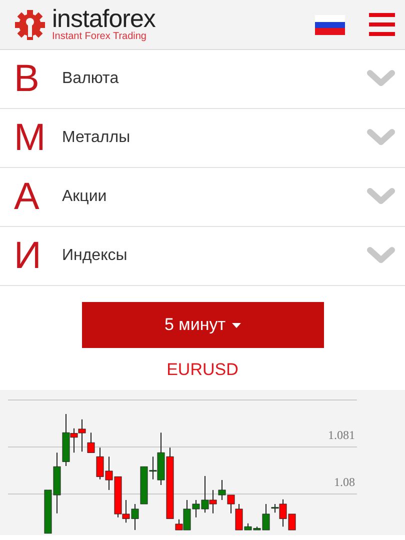  Describe the element at coordinates (341, 435) in the screenshot. I see `price-label: 1.081` at that location.